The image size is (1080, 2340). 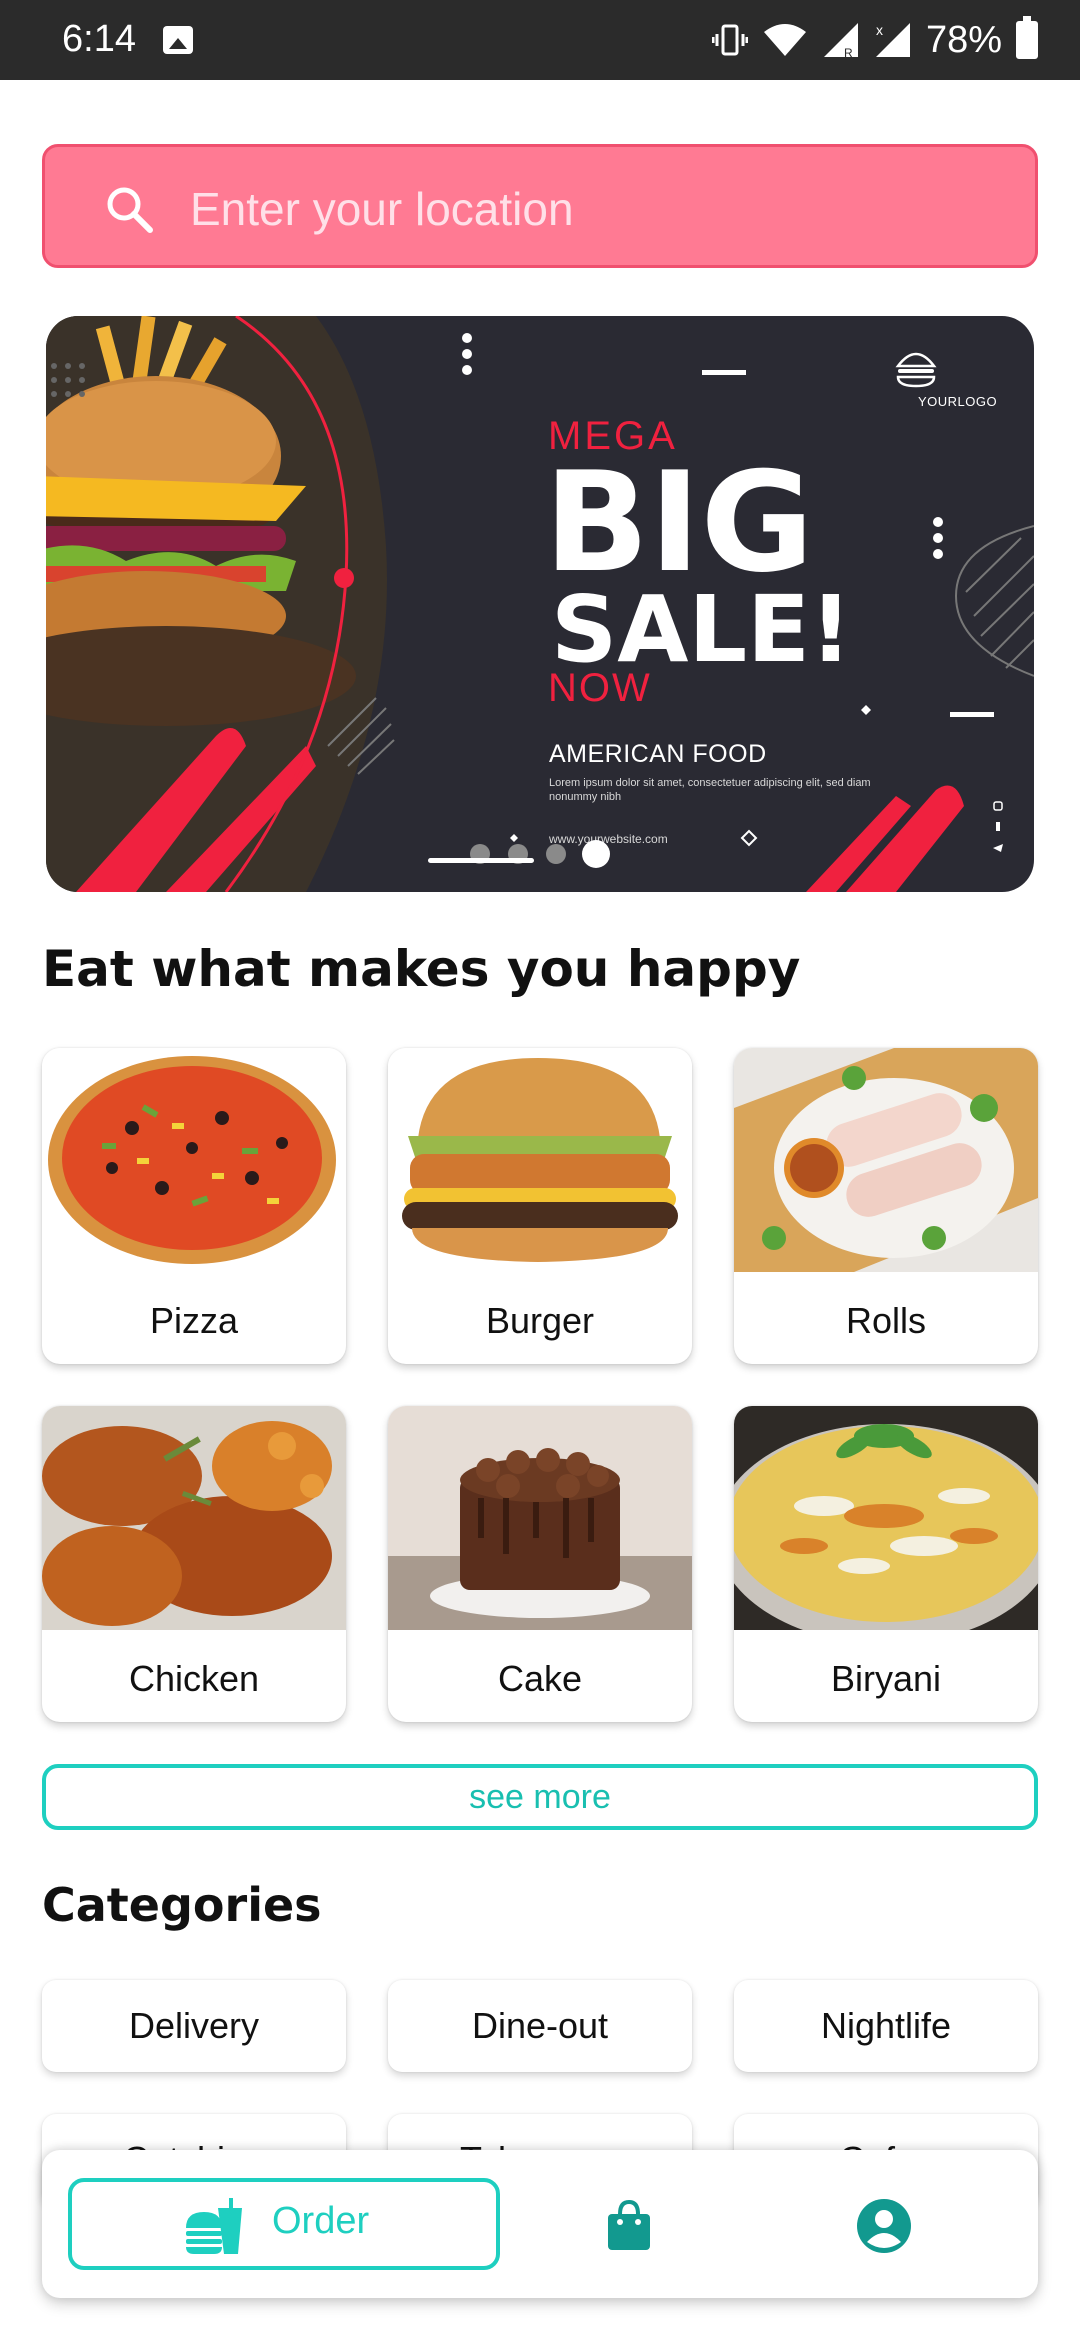 I want to click on wifi-icon, so click(x=784, y=40).